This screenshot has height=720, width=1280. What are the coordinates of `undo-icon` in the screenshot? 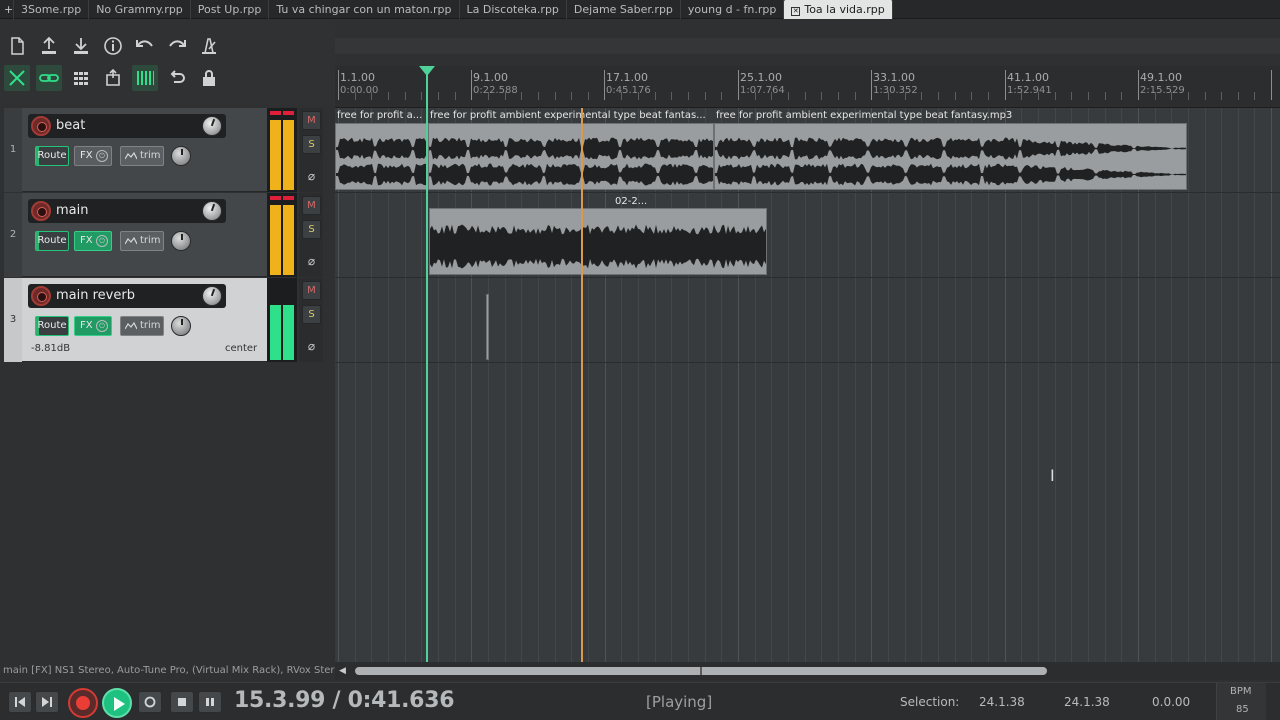 It's located at (145, 46).